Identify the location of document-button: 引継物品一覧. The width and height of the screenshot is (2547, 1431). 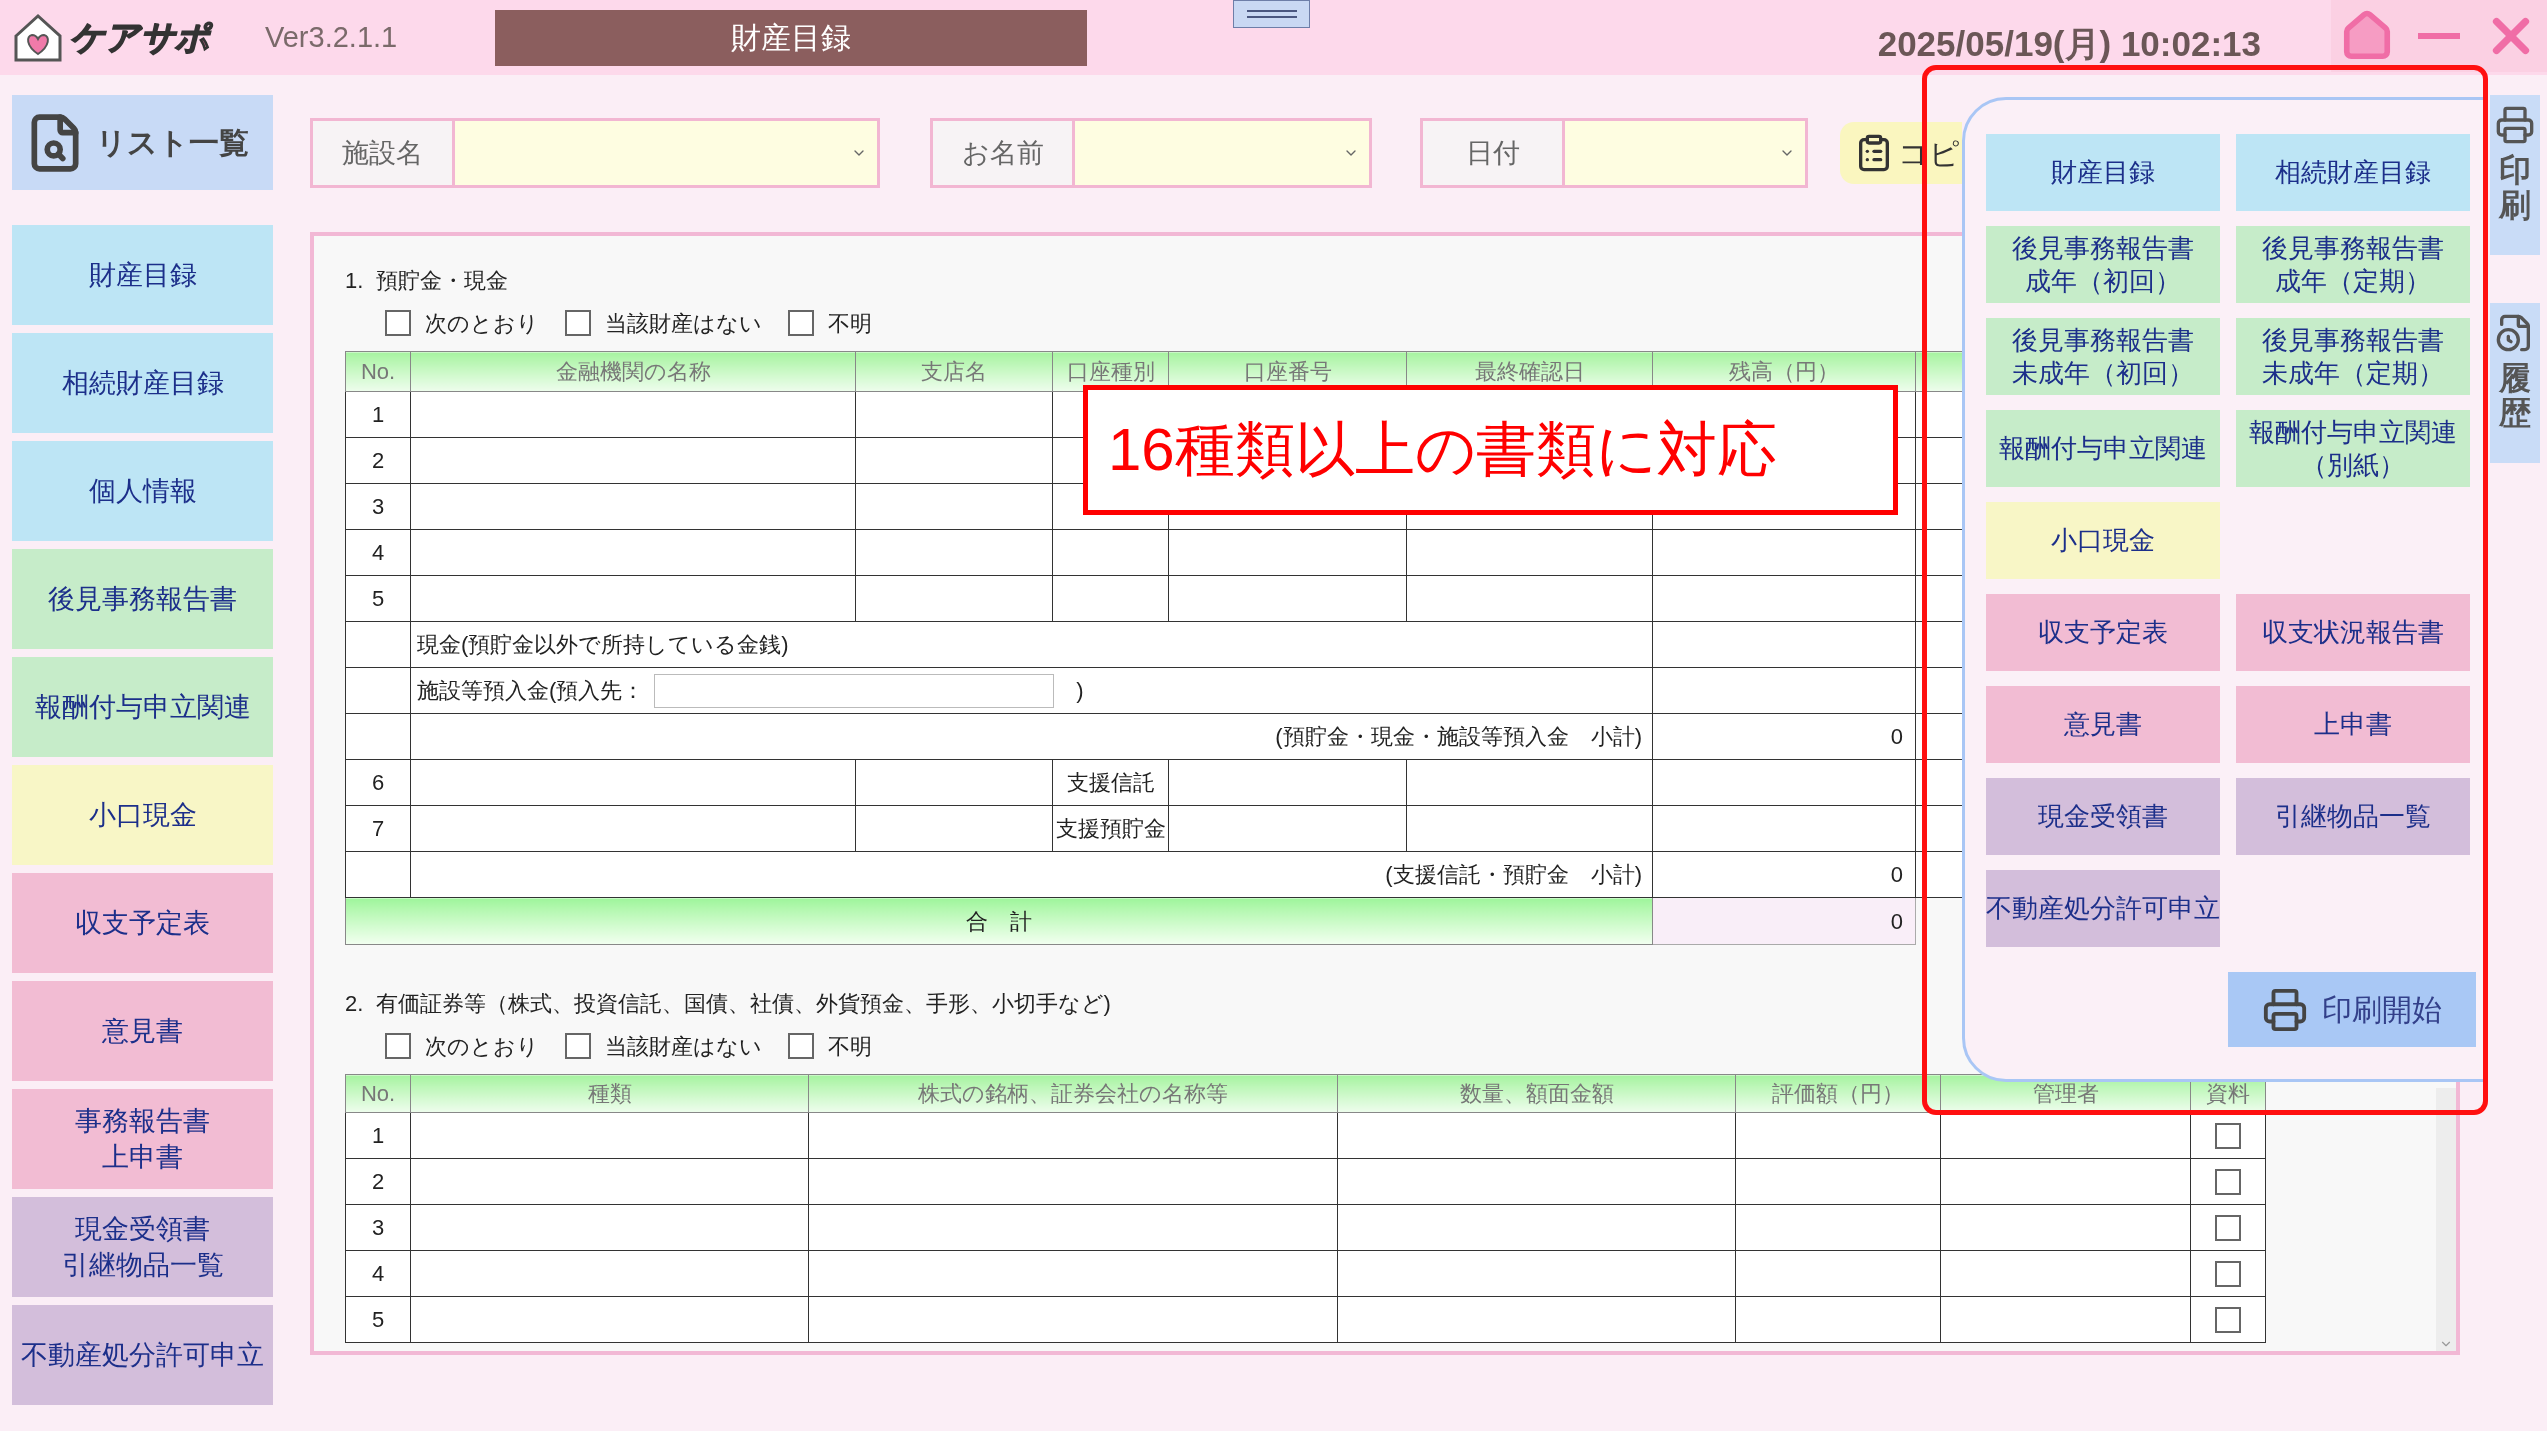
(2353, 816).